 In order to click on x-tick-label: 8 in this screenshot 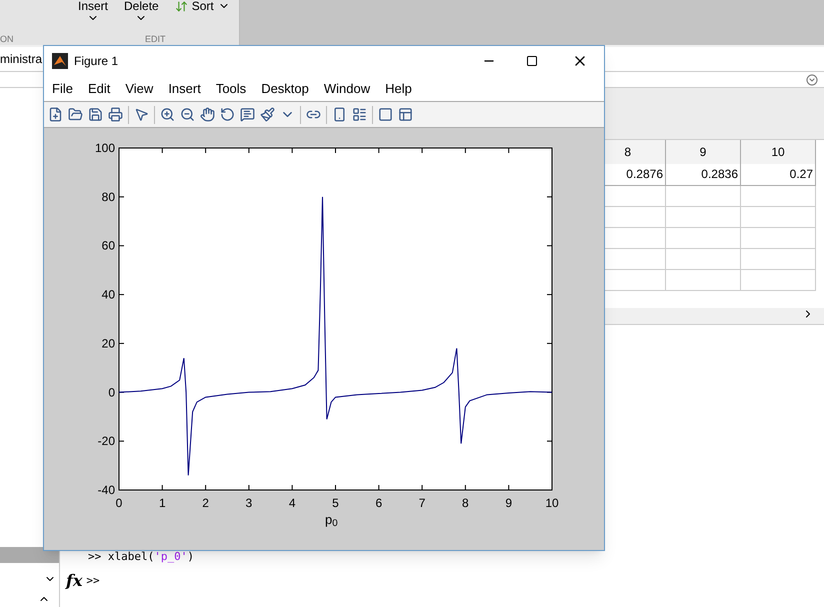, I will do `click(465, 503)`.